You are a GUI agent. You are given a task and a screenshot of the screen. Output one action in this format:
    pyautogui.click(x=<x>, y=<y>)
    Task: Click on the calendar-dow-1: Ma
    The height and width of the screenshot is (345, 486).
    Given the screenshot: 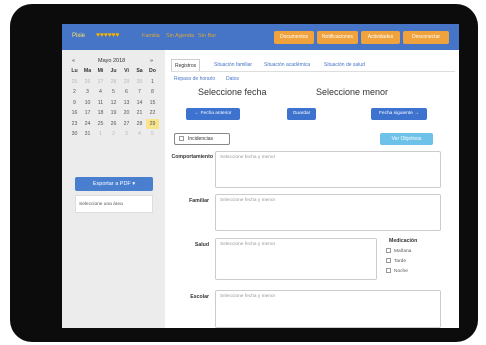 What is the action you would take?
    pyautogui.click(x=87, y=71)
    